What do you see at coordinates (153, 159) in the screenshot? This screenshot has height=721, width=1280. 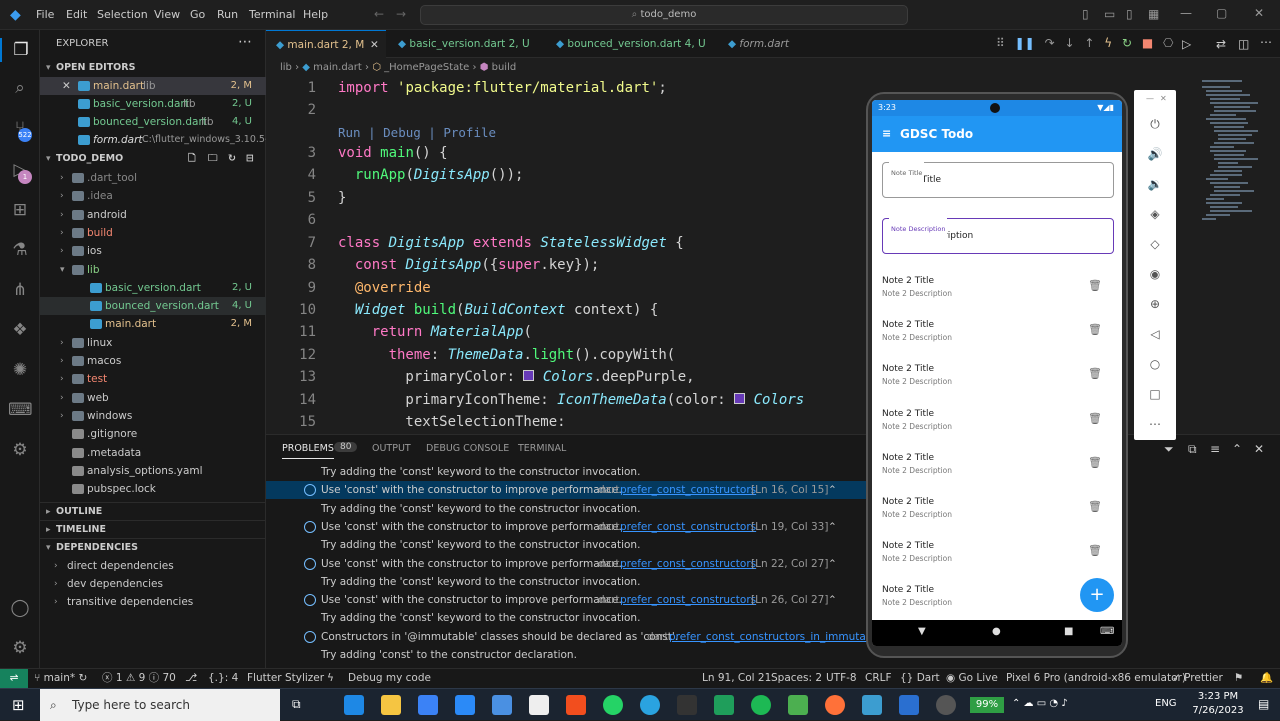 I see `project-header: ▾ TODO_DEMO 🗋 🗀 ↻ ⊟` at bounding box center [153, 159].